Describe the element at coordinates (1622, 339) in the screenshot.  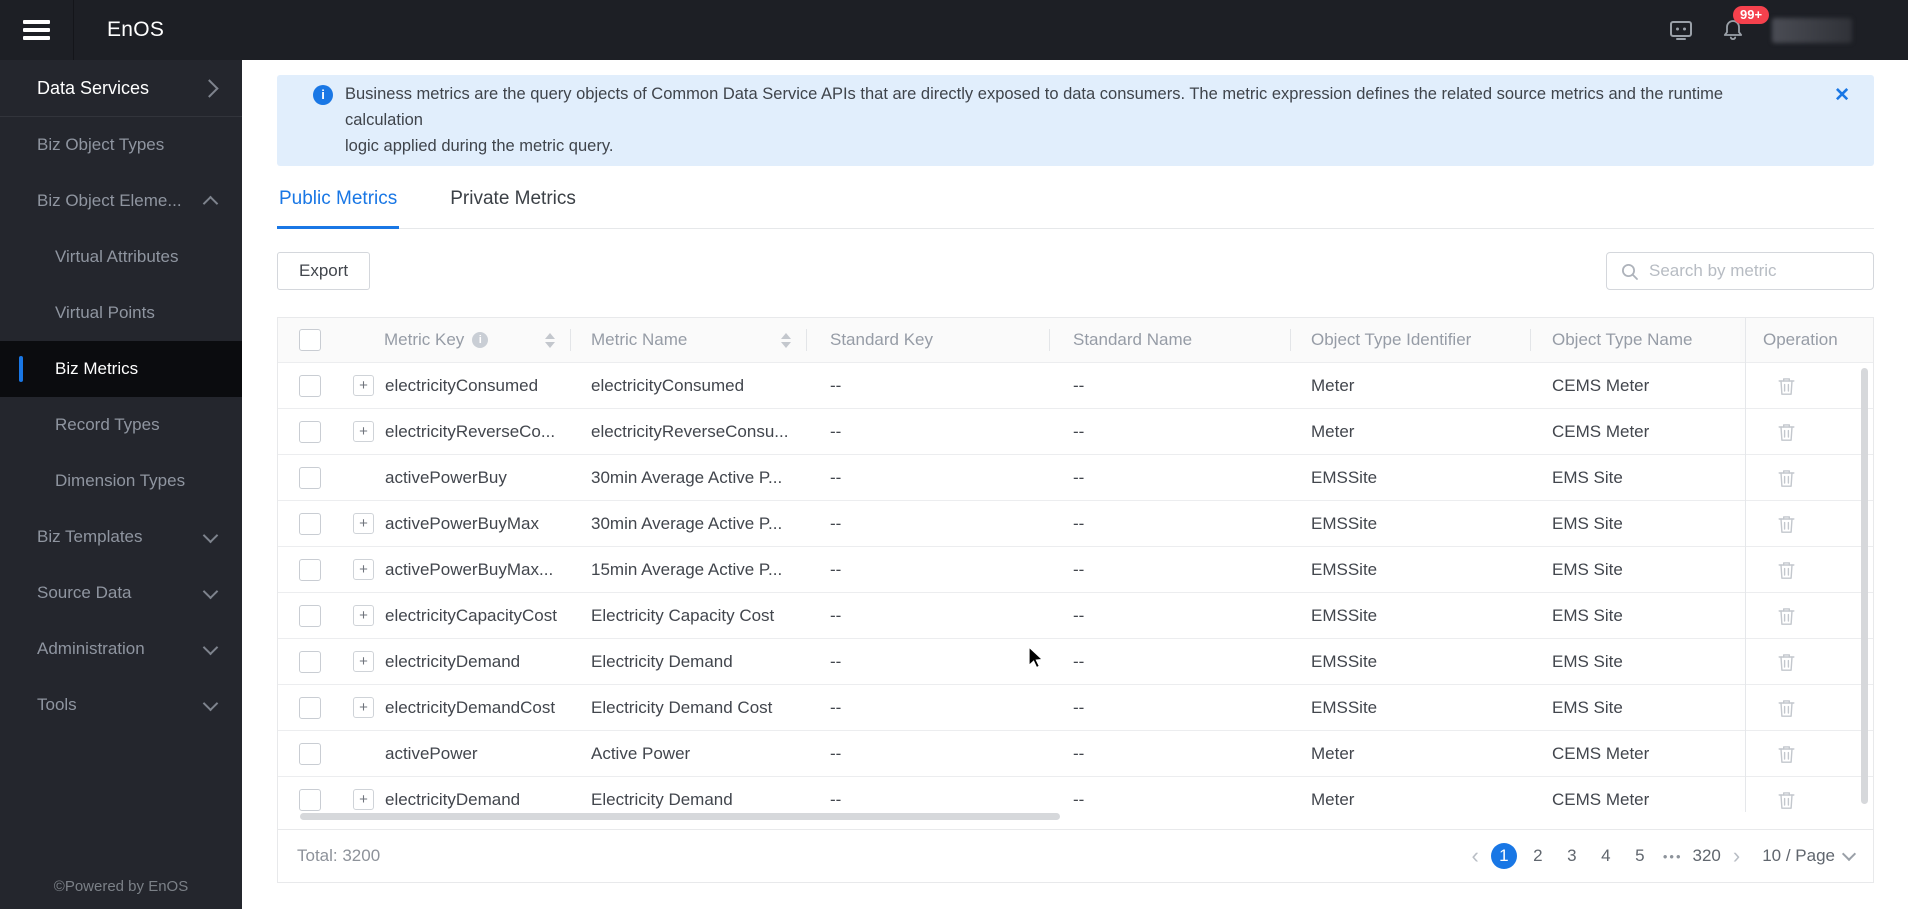
I see `header-cell-object-type-name: Object Type Name` at that location.